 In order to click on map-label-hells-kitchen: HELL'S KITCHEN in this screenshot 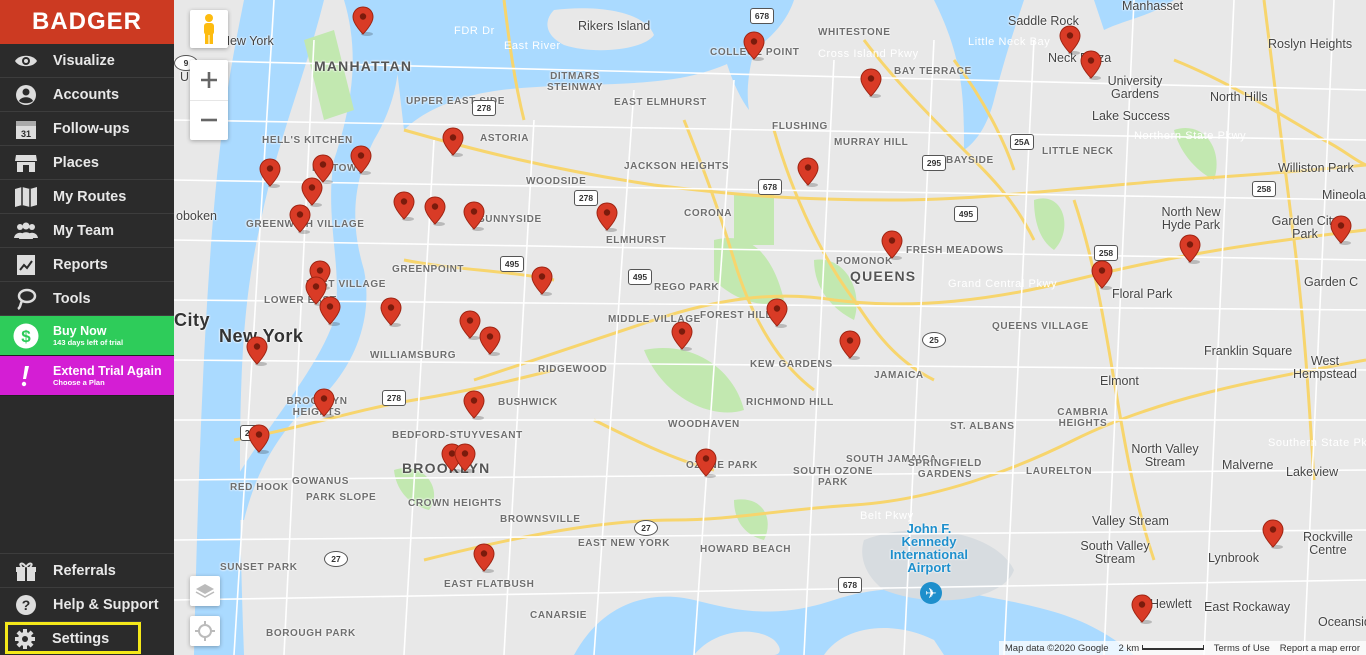, I will do `click(307, 140)`.